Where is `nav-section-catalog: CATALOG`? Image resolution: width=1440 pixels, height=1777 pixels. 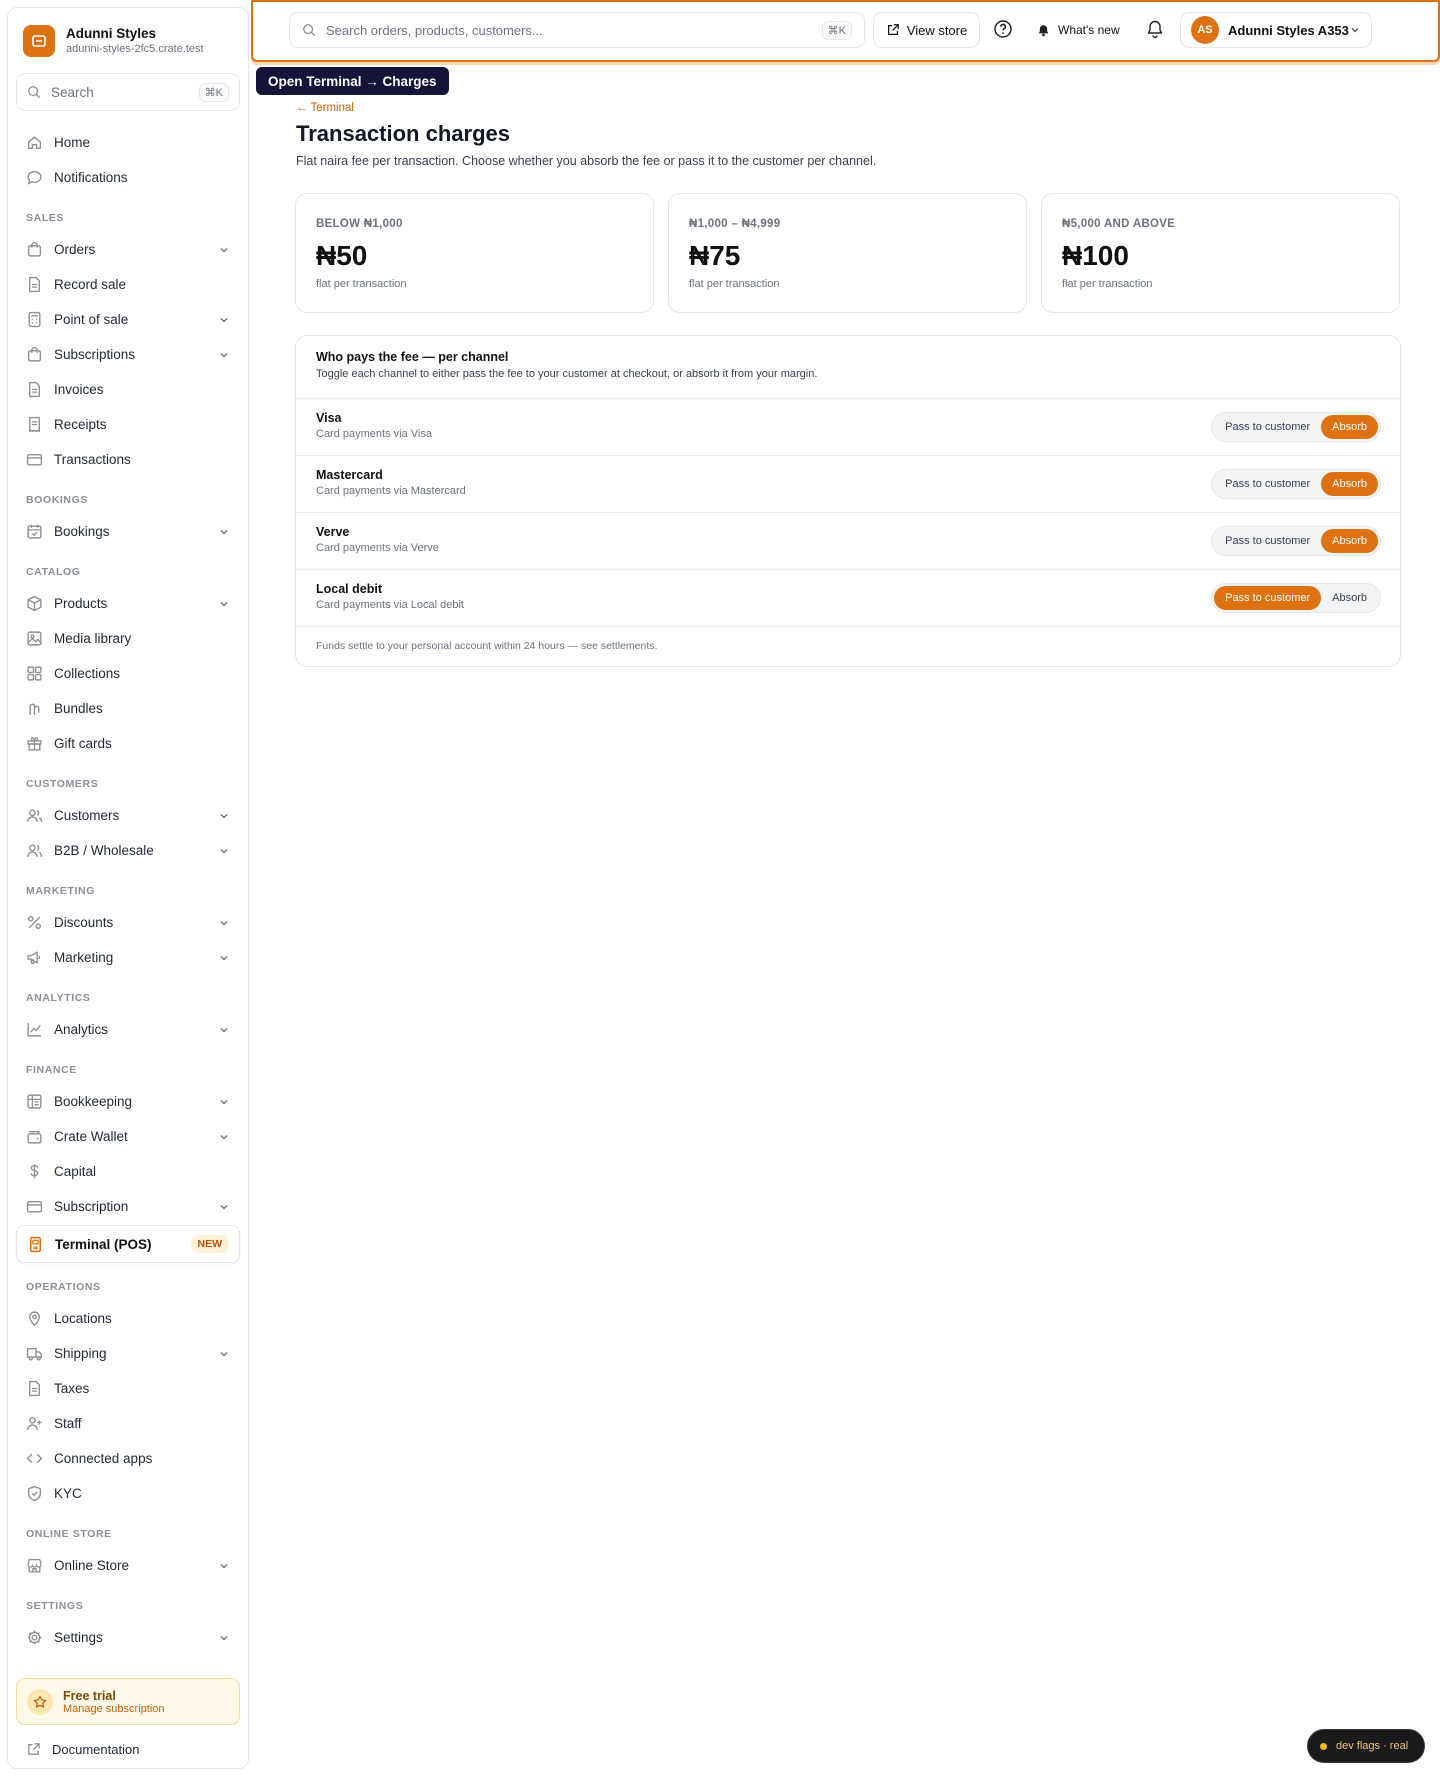
nav-section-catalog: CATALOG is located at coordinates (53, 572).